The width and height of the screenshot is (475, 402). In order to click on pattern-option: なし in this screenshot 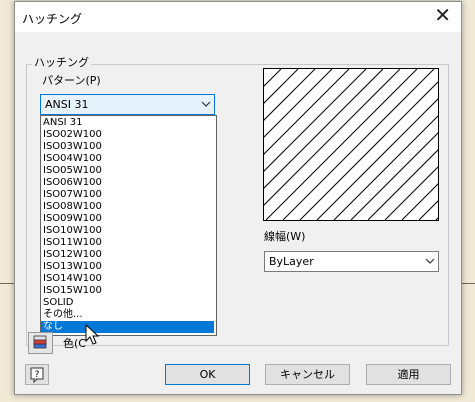, I will do `click(127, 327)`.